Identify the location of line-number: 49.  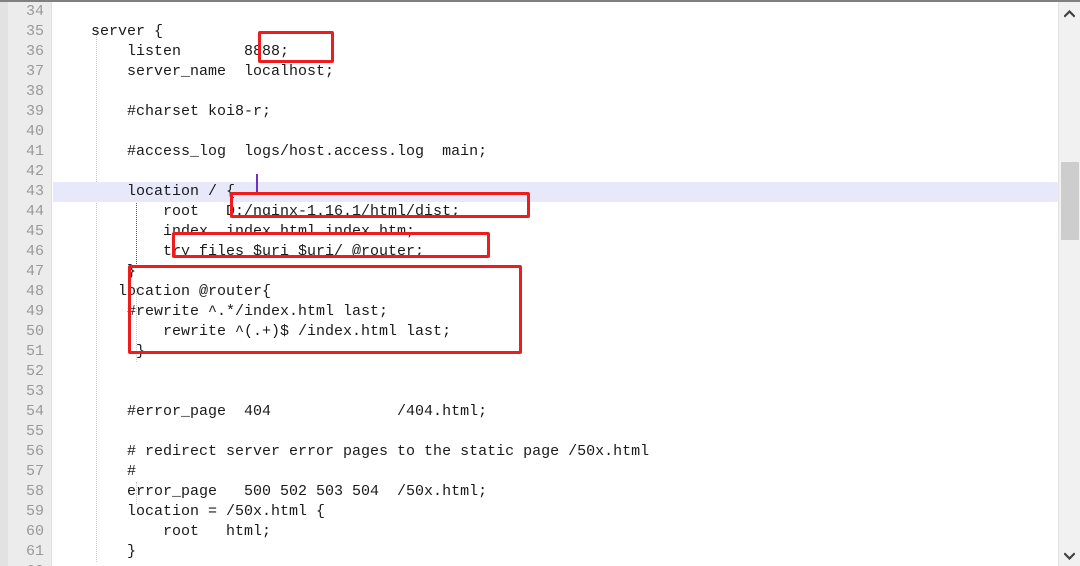
(34, 311).